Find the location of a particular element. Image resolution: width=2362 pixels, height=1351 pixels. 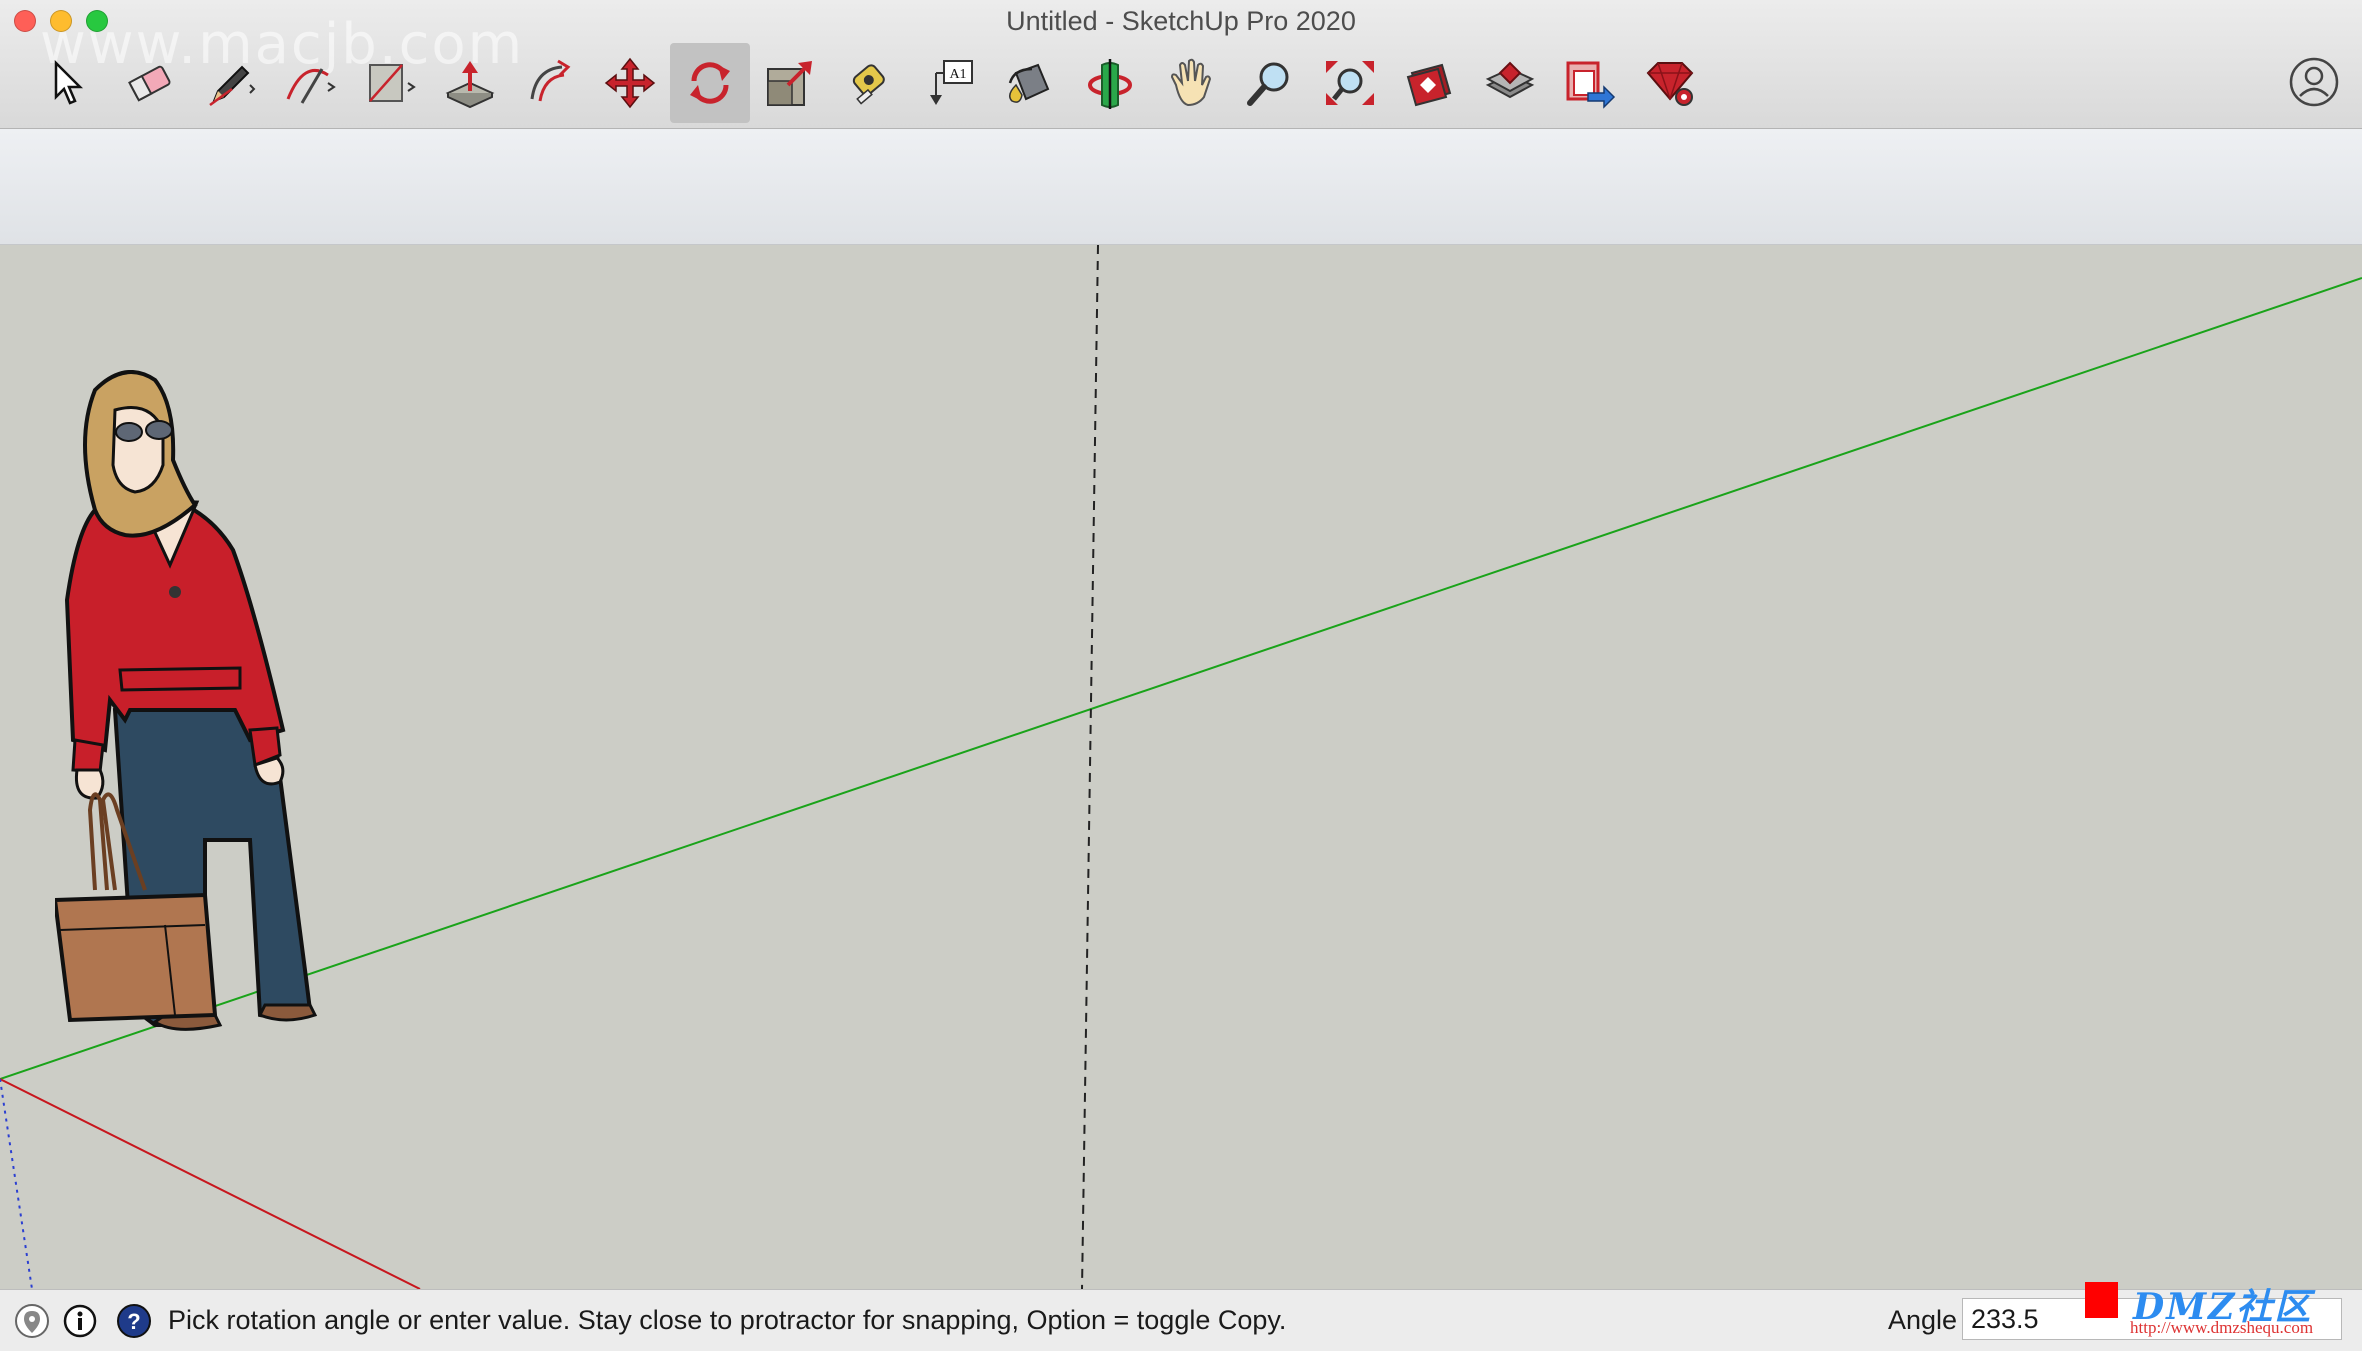

scale-figure-woman is located at coordinates (190, 720).